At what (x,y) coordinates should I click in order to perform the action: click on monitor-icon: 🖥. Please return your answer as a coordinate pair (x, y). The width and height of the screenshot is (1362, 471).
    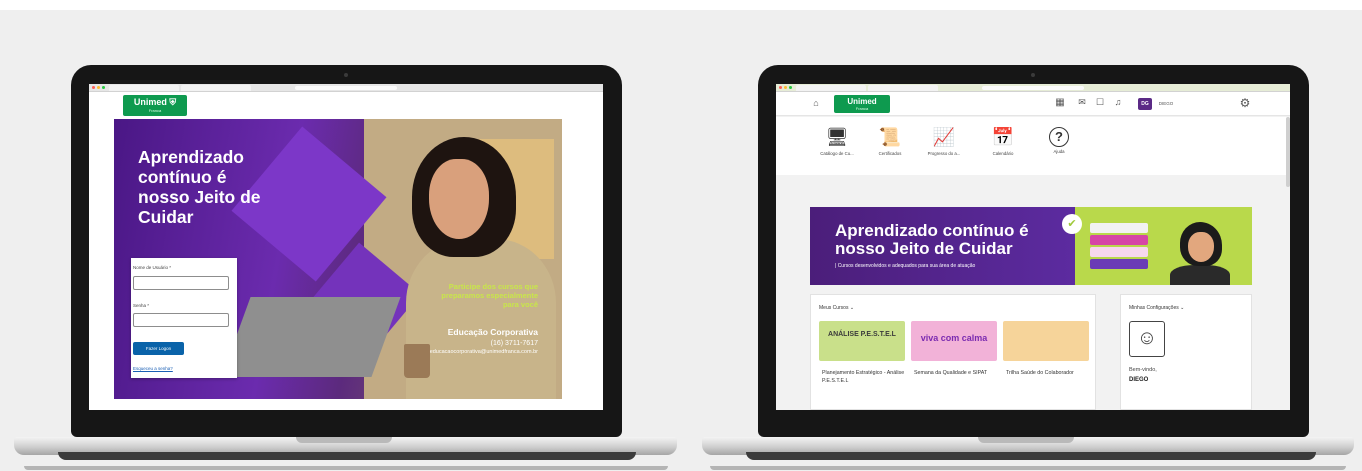
    Looking at the image, I should click on (837, 137).